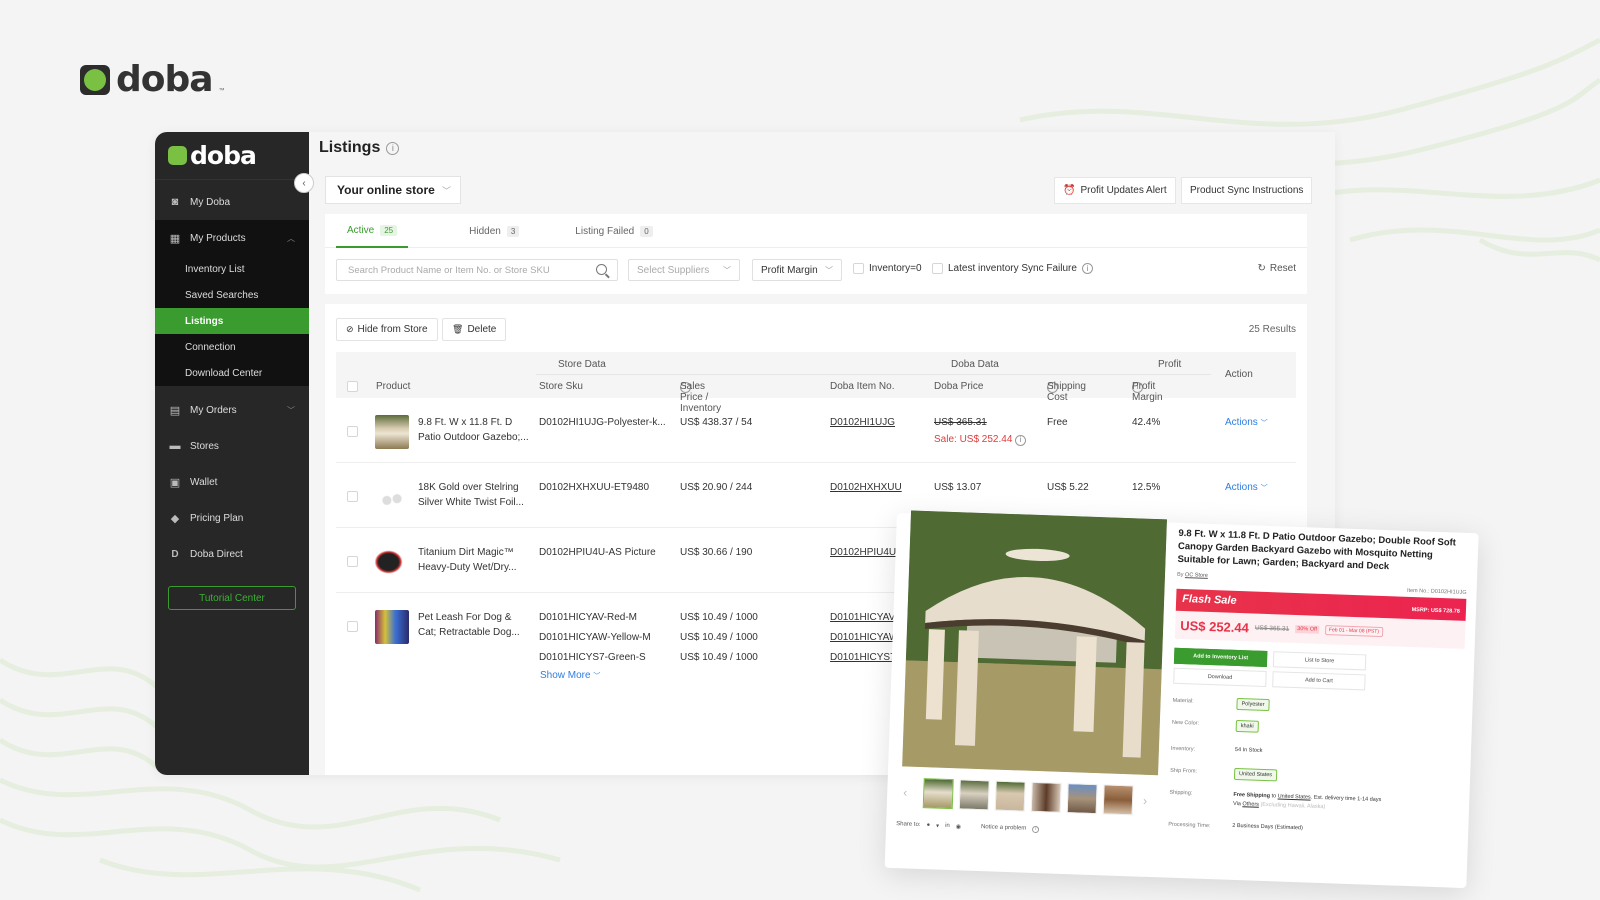  What do you see at coordinates (482, 329) in the screenshot?
I see `button-label: Delete` at bounding box center [482, 329].